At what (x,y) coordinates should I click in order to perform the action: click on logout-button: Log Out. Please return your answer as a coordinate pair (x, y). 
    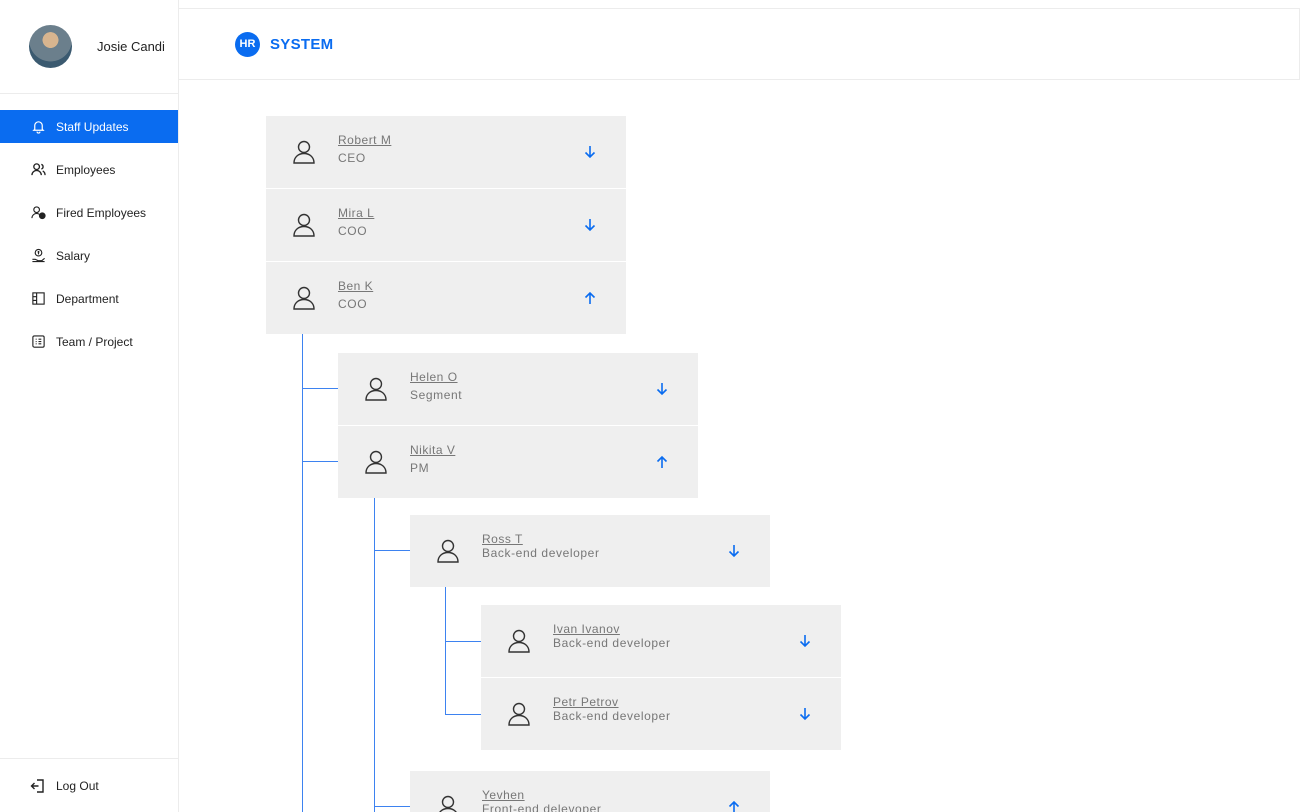
    Looking at the image, I should click on (89, 785).